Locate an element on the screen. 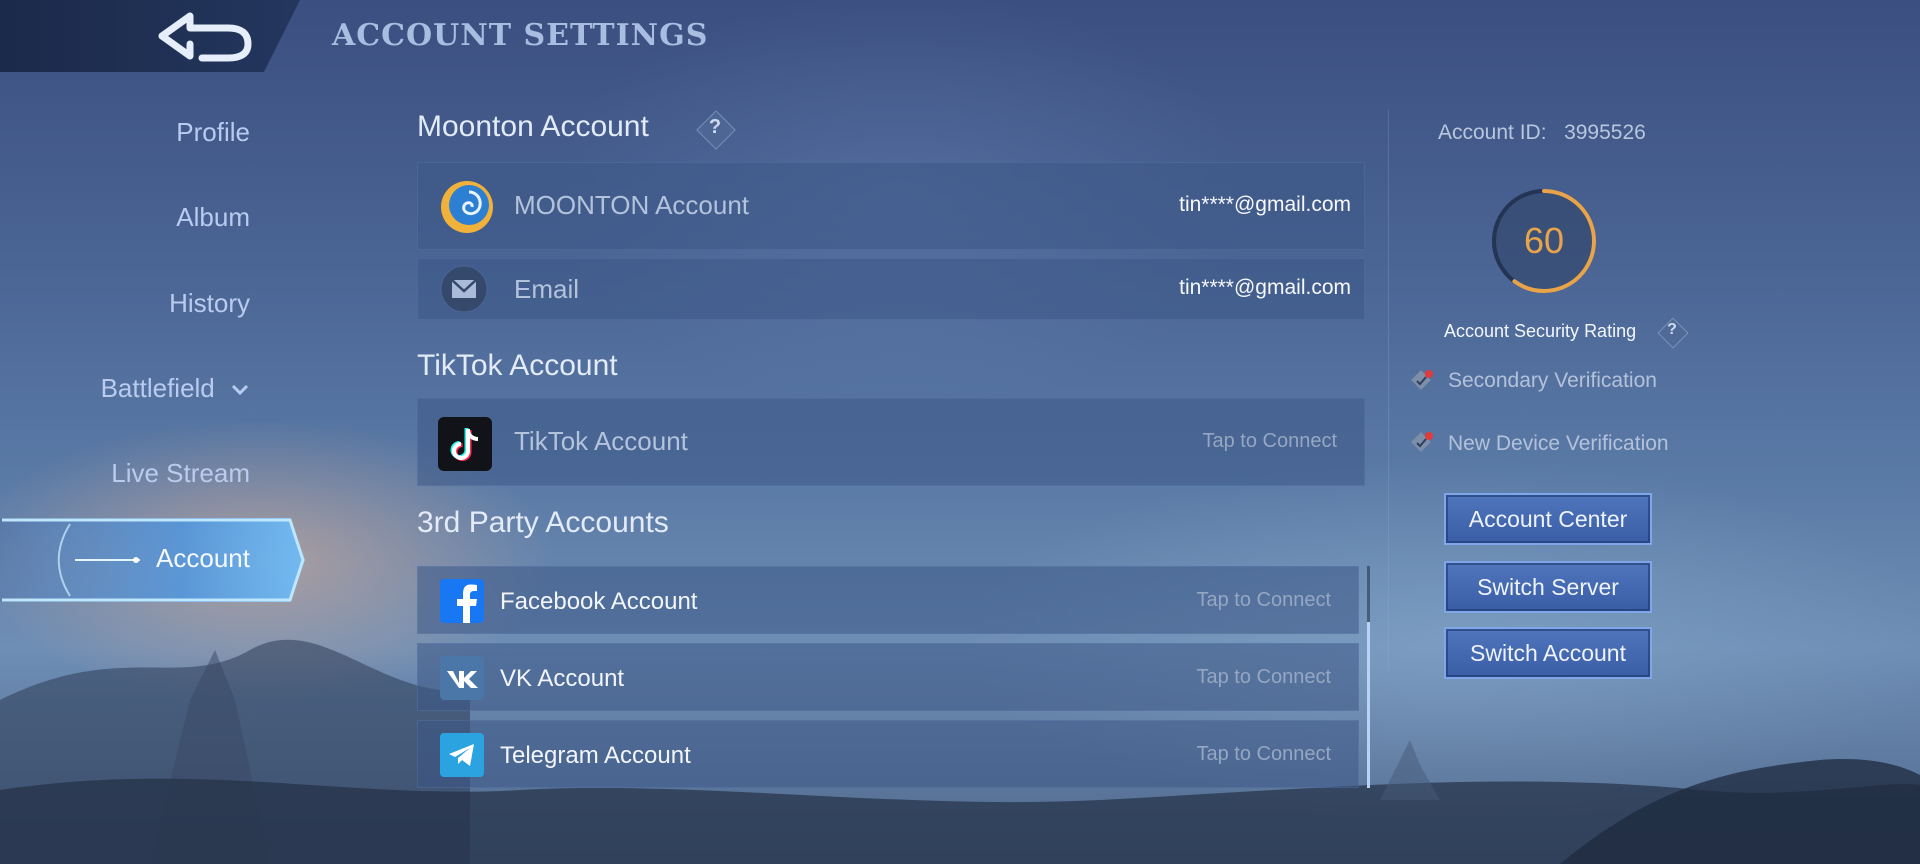 This screenshot has height=864, width=1920. nav-item-battlefield: Battlefield is located at coordinates (125, 388).